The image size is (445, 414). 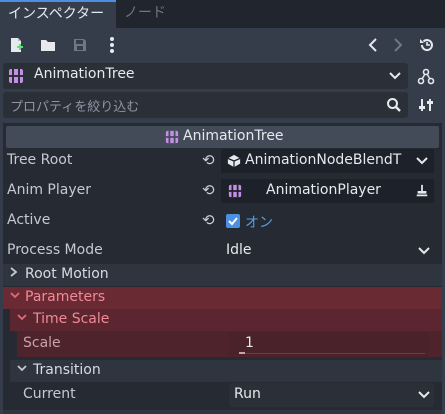 What do you see at coordinates (327, 251) in the screenshot?
I see `process-mode-dropdown: Idle` at bounding box center [327, 251].